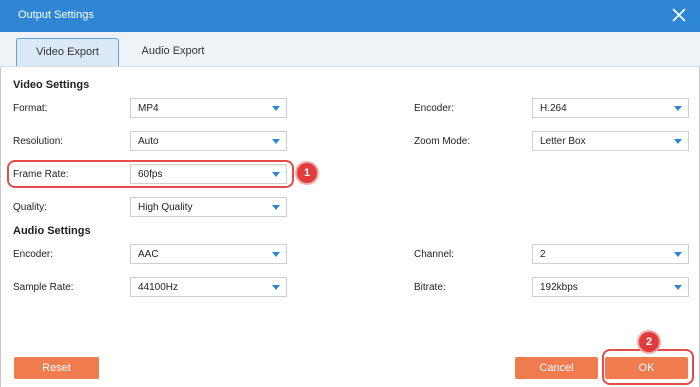  What do you see at coordinates (67, 52) in the screenshot?
I see `tab-video-export: Video Export` at bounding box center [67, 52].